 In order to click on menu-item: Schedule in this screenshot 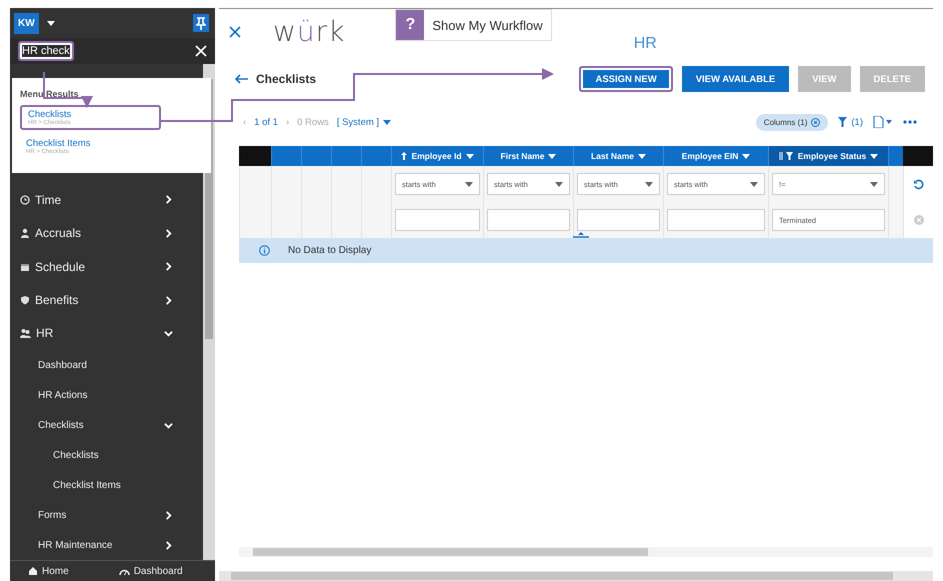, I will do `click(106, 267)`.